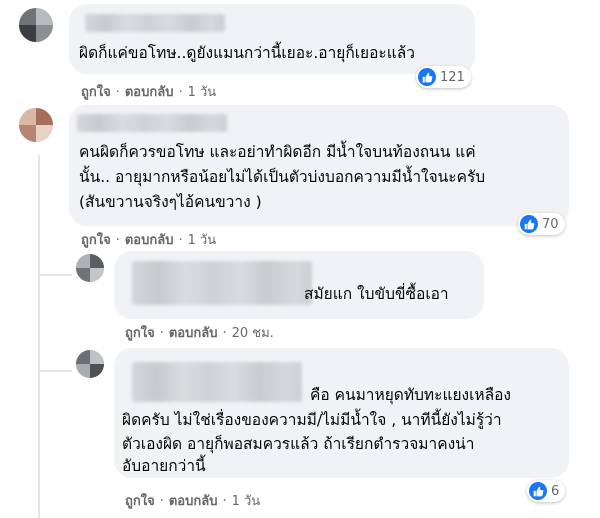 Image resolution: width=600 pixels, height=518 pixels. What do you see at coordinates (452, 77) in the screenshot?
I see `reaction-count-label: 121` at bounding box center [452, 77].